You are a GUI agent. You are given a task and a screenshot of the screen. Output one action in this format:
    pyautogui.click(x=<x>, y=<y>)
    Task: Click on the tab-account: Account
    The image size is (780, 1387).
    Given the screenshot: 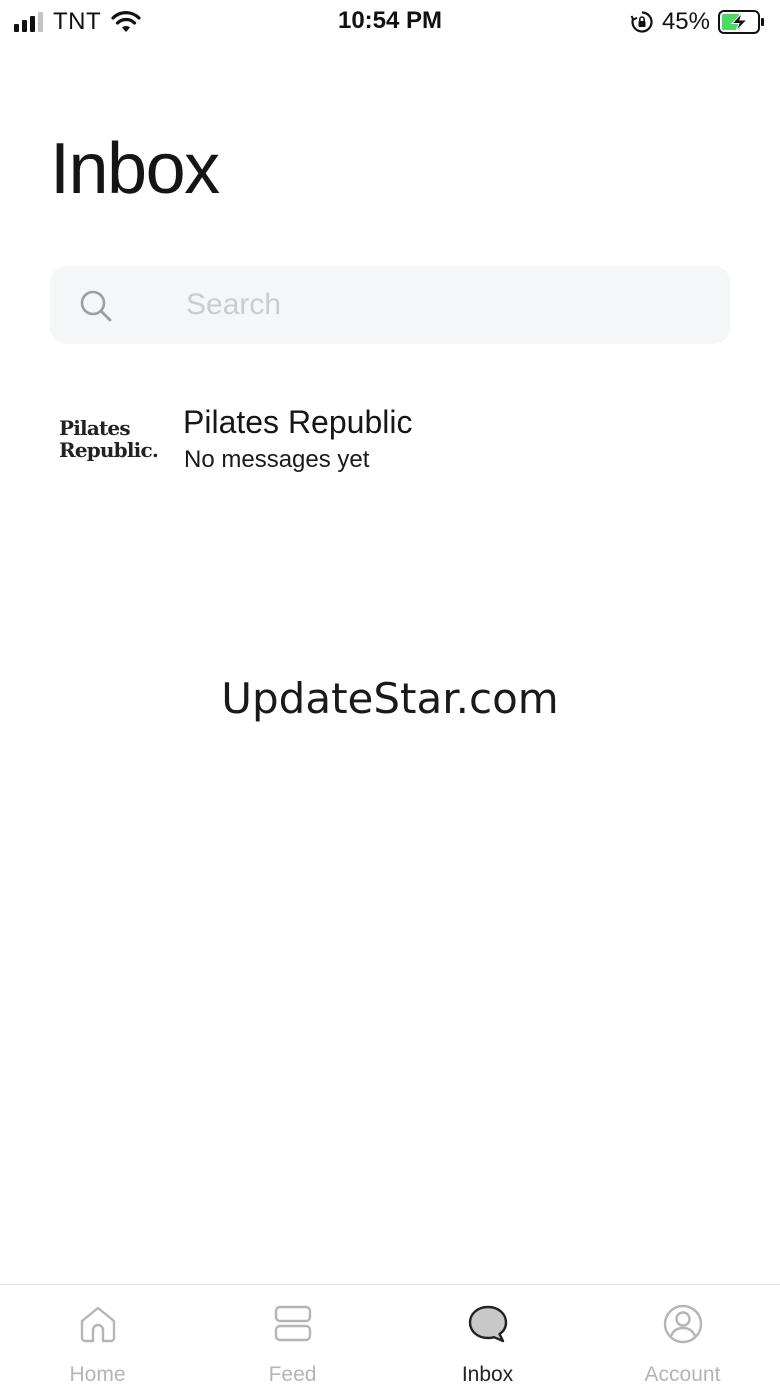 What is the action you would take?
    pyautogui.click(x=682, y=1336)
    